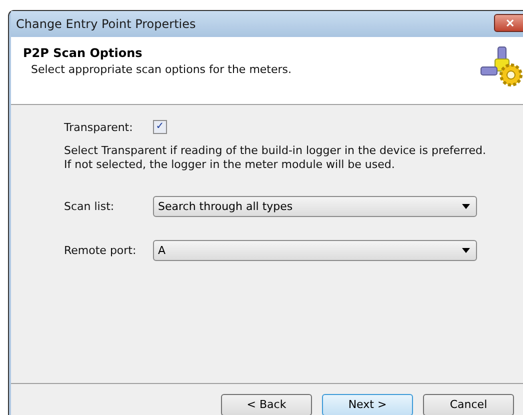 Image resolution: width=523 pixels, height=415 pixels. I want to click on dialog-button: Next >, so click(367, 404).